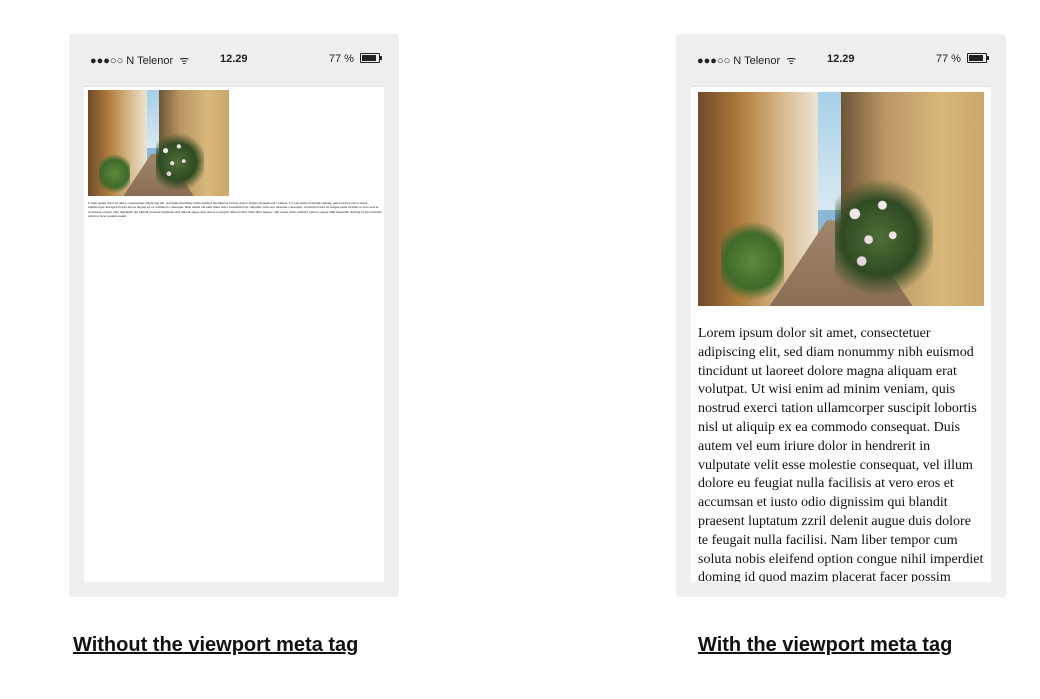 The height and width of the screenshot is (699, 1040). What do you see at coordinates (825, 645) in the screenshot?
I see `caption-with-viewport: With the viewport meta tag` at bounding box center [825, 645].